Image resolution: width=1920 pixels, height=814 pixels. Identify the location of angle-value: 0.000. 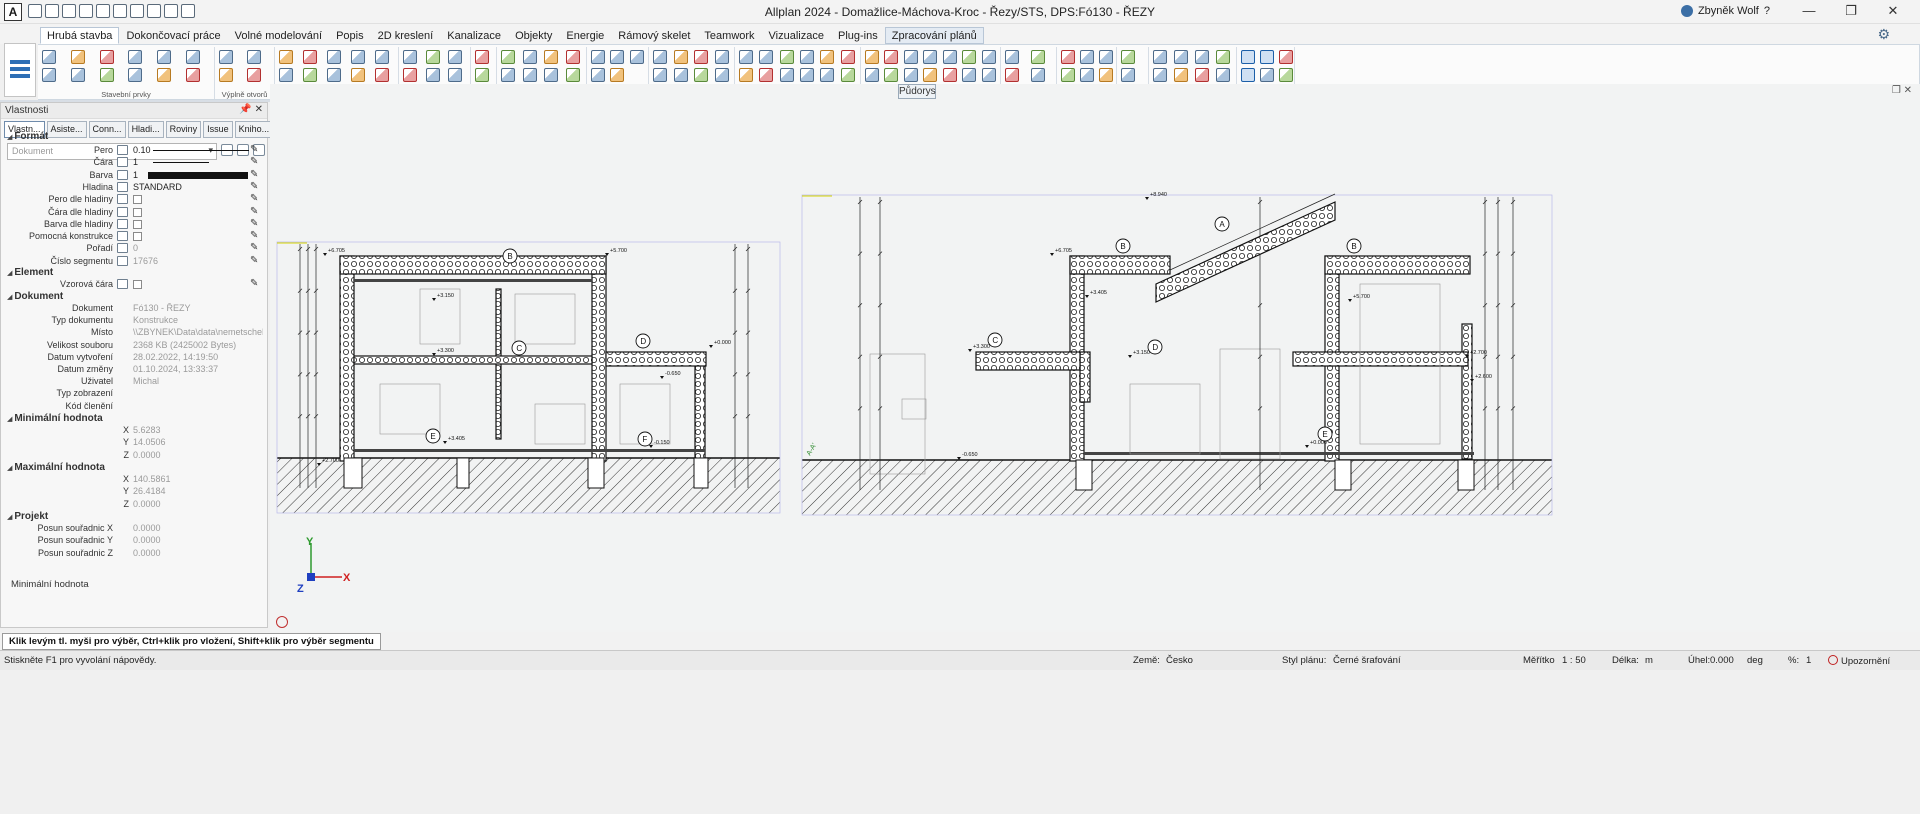
(1722, 660).